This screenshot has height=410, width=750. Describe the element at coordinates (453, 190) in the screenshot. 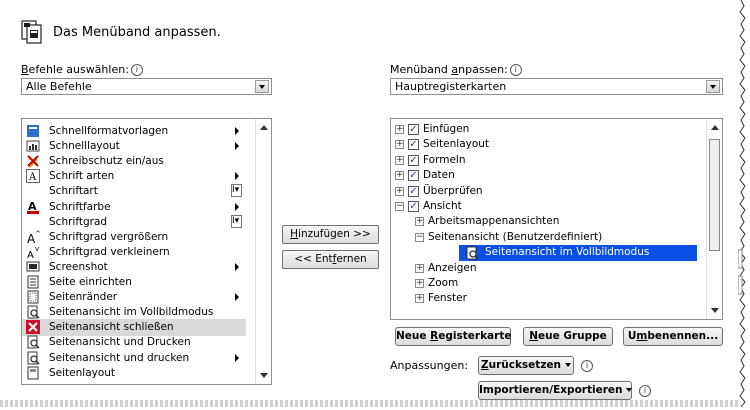

I see `ribbon-tree-node-label: Überprüfen` at that location.